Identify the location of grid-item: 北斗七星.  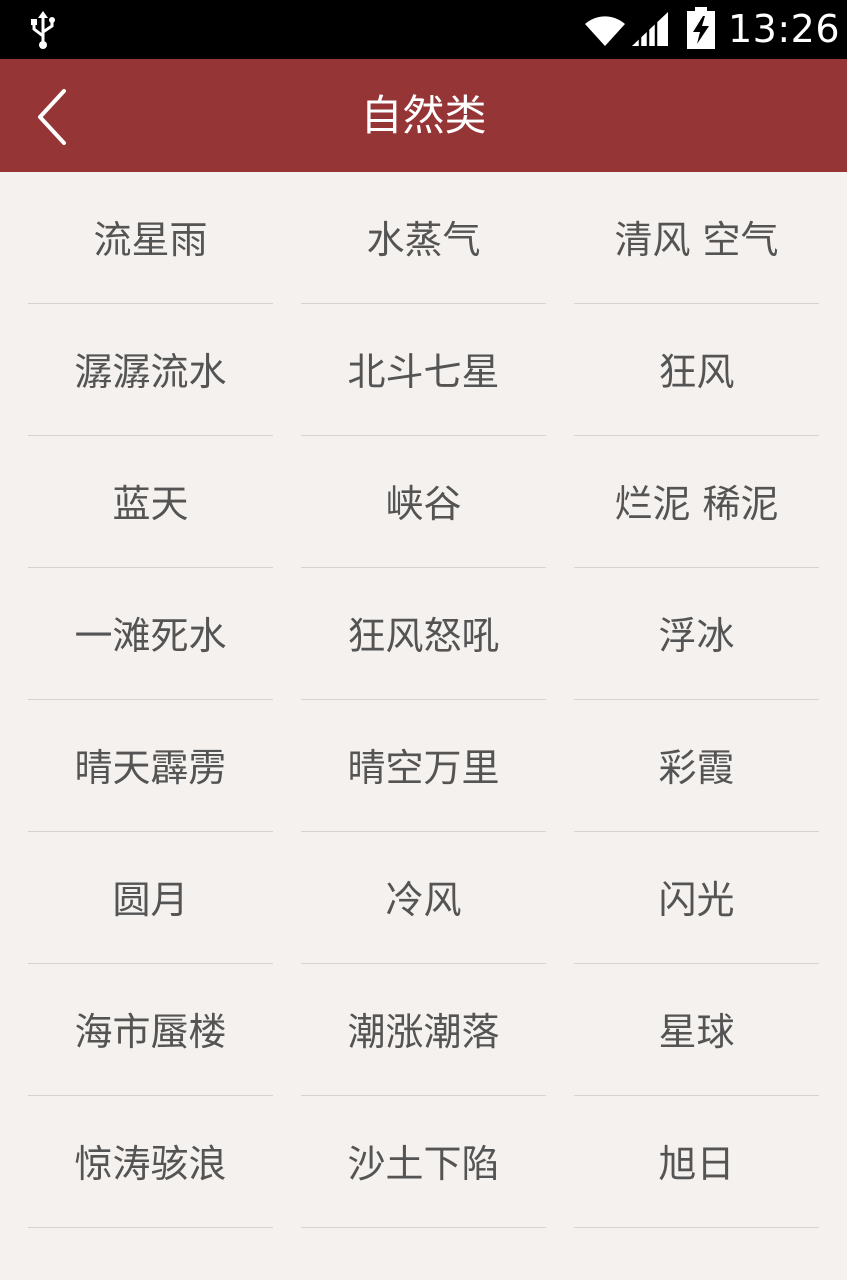
(423, 370).